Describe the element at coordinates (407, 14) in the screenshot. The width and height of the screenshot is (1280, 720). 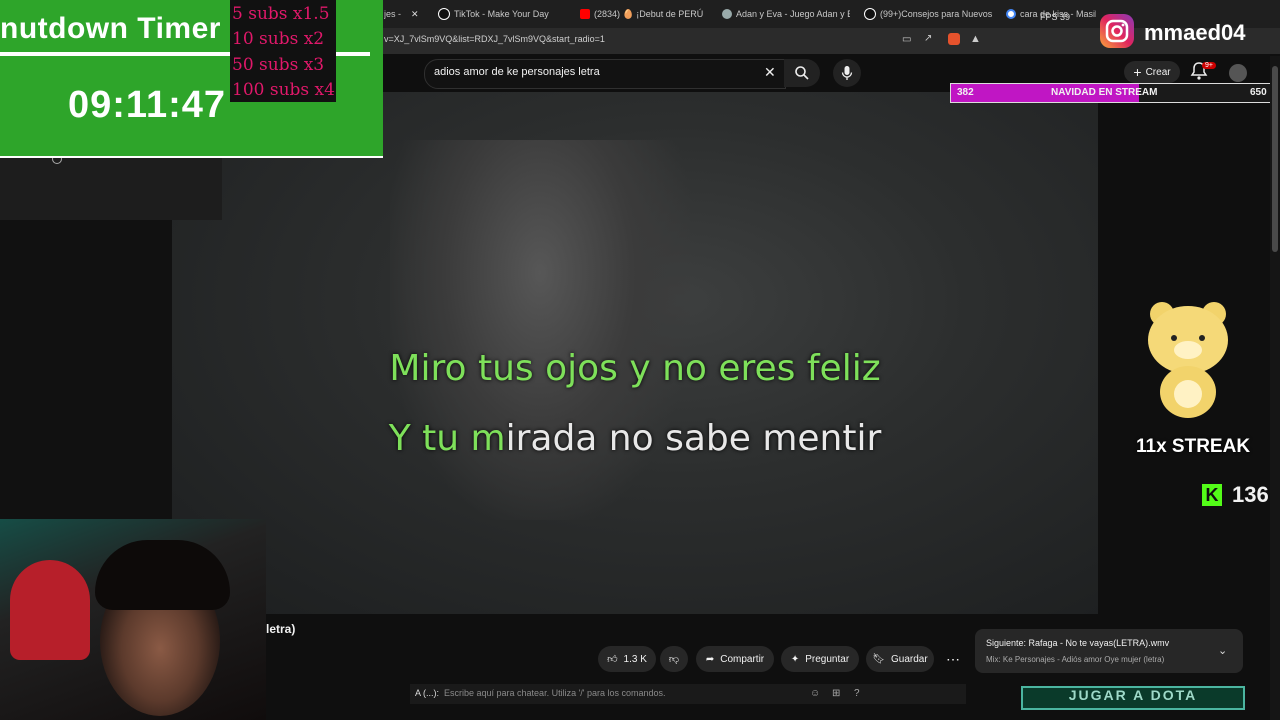
I see `browser-tab-active: jes - ✕` at that location.